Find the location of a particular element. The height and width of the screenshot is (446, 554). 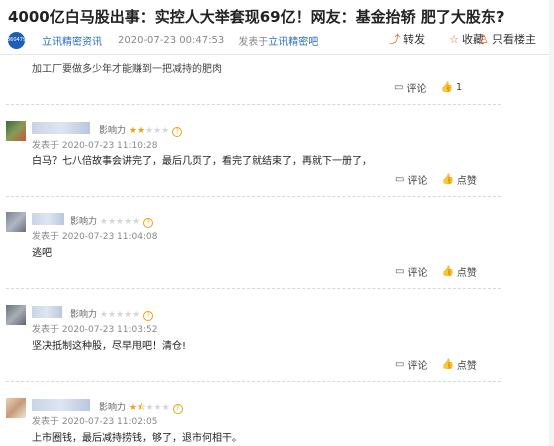

comment-time: 发表于 2020-07-23 11:10:28 is located at coordinates (94, 144).